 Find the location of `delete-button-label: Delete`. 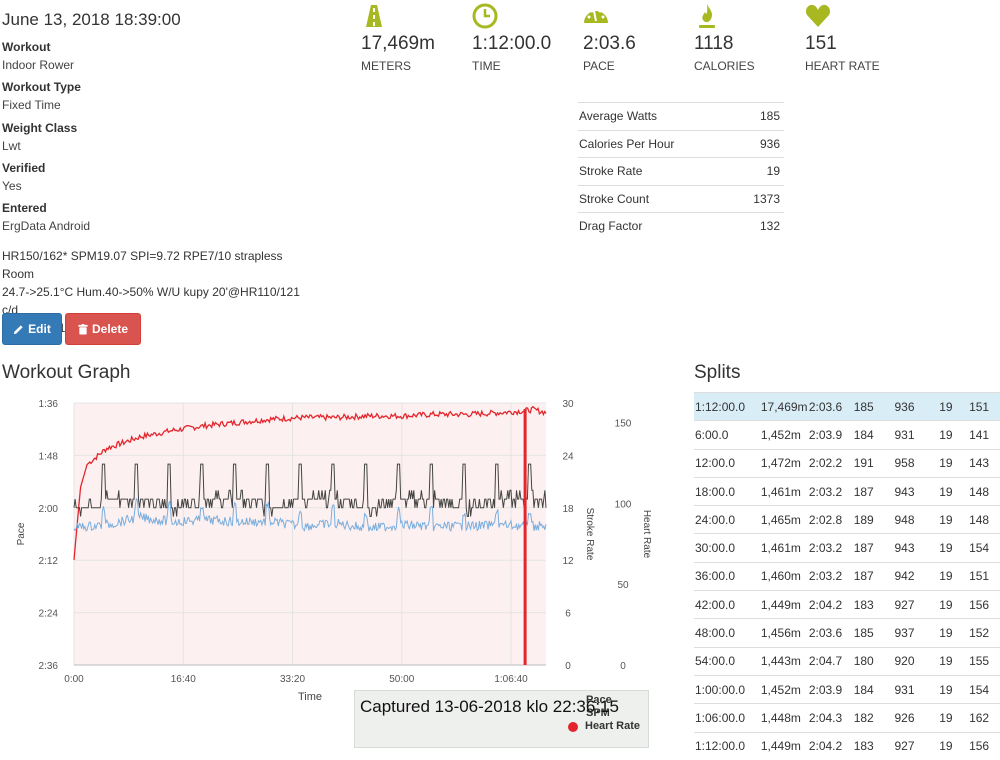

delete-button-label: Delete is located at coordinates (110, 329).